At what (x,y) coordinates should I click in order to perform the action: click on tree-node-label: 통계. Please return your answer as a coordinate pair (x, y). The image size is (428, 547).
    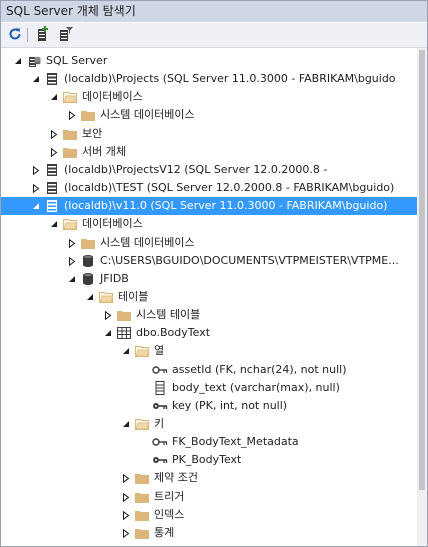
    Looking at the image, I should click on (164, 532).